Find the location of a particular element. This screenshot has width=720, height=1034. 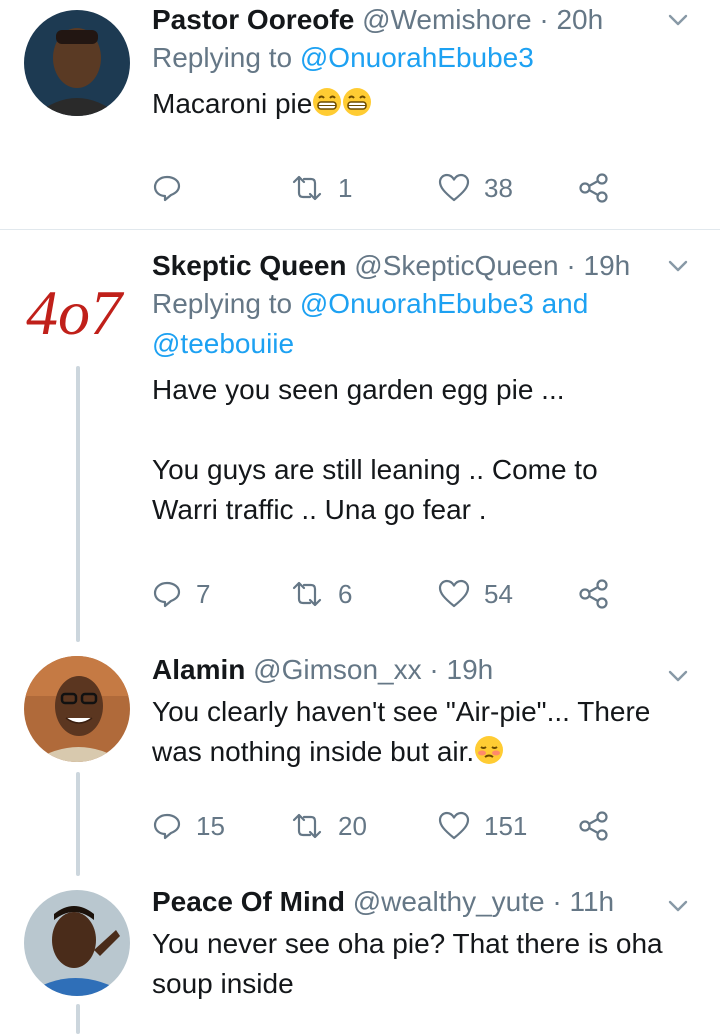

like-button: 151 is located at coordinates (482, 826).